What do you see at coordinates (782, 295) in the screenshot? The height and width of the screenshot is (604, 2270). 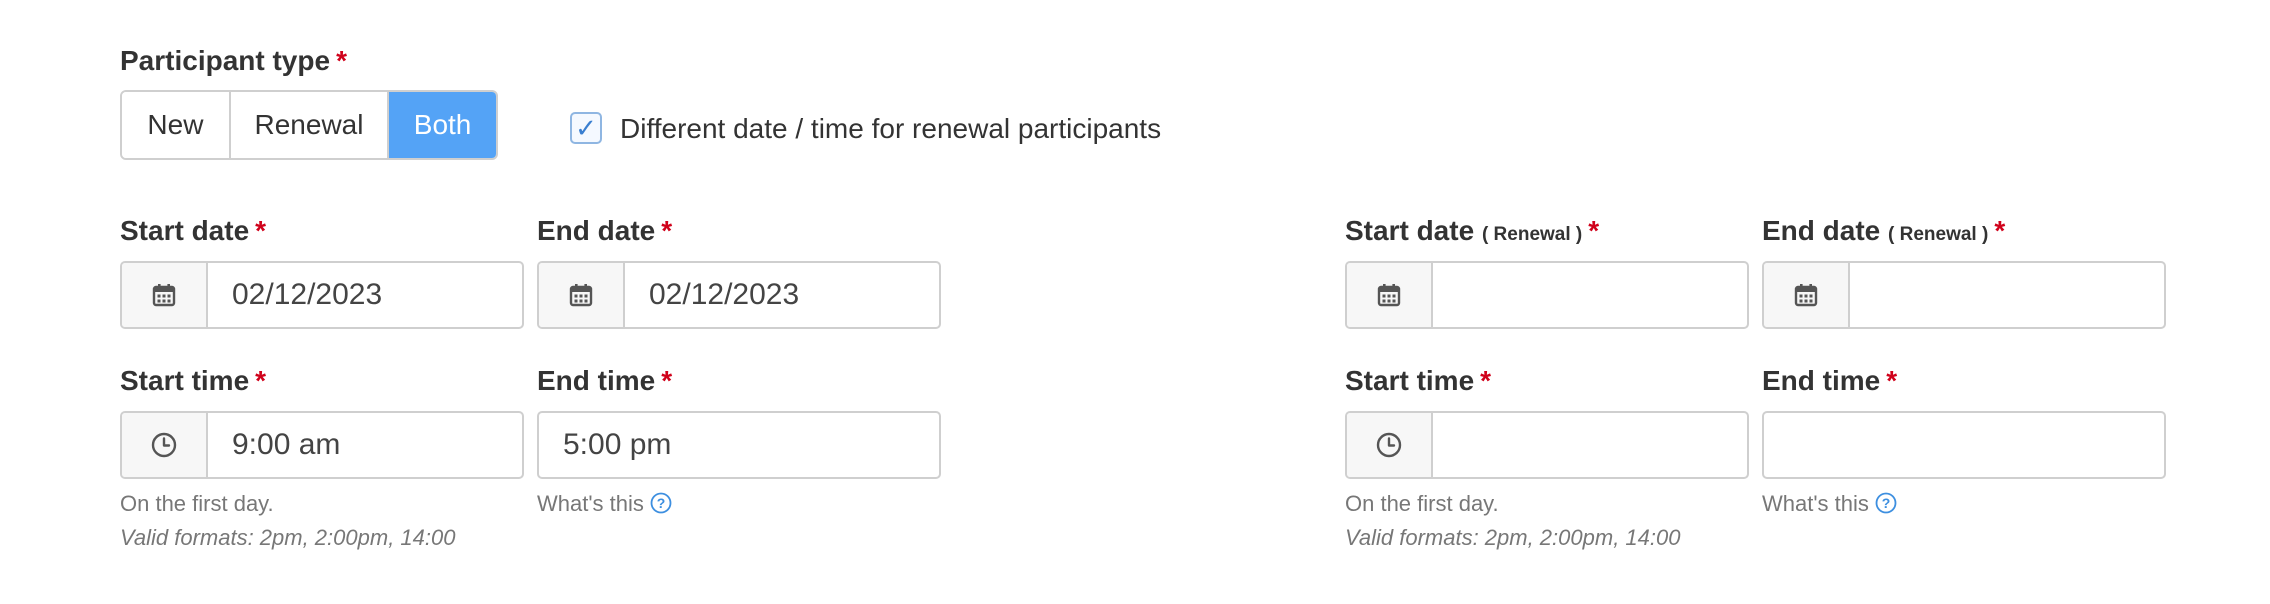 I see `end-date-input` at bounding box center [782, 295].